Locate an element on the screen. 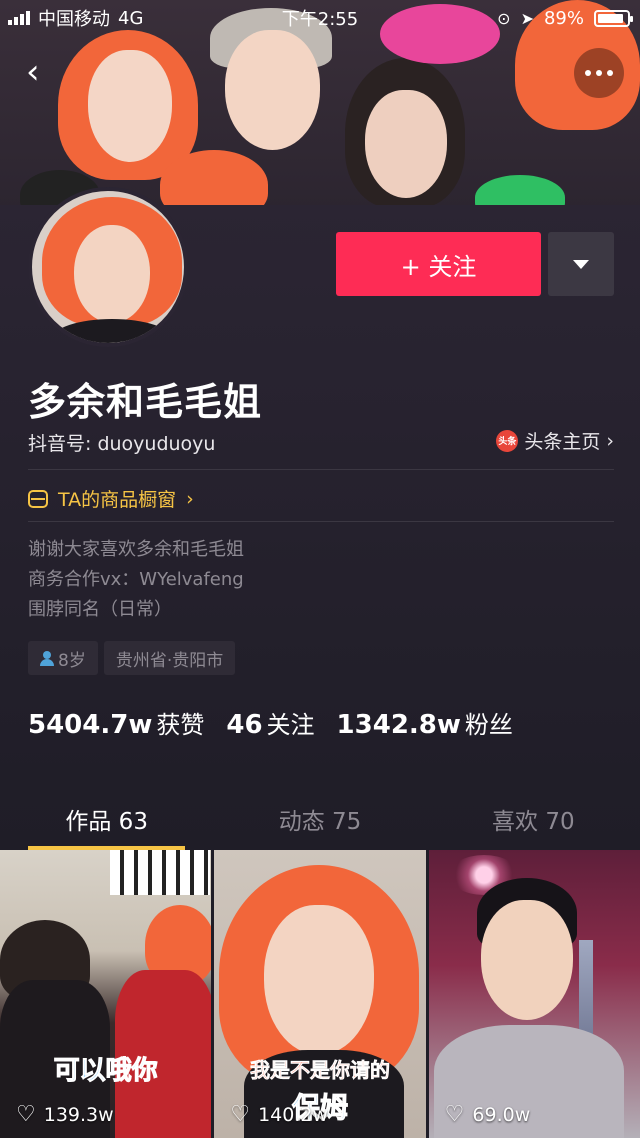  battery-icon is located at coordinates (613, 18).